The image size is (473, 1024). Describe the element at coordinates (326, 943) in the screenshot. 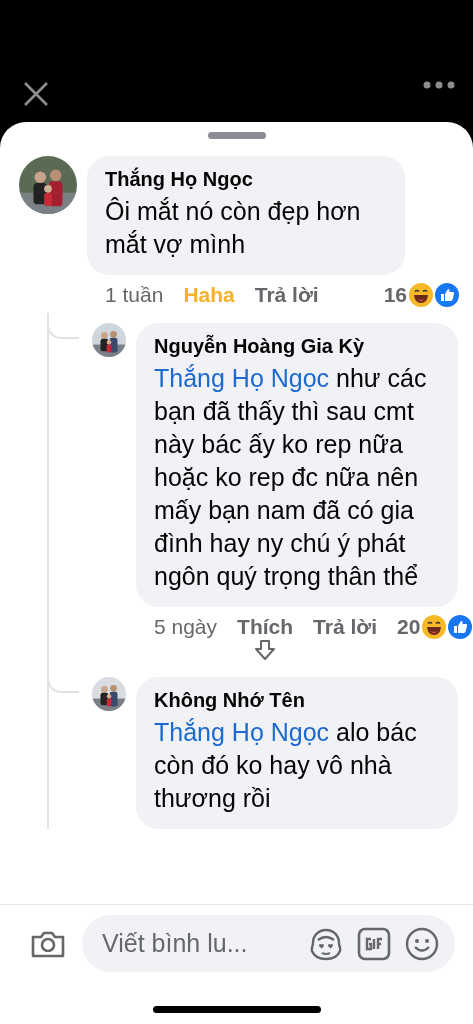

I see `avatar-sticker-icon` at that location.